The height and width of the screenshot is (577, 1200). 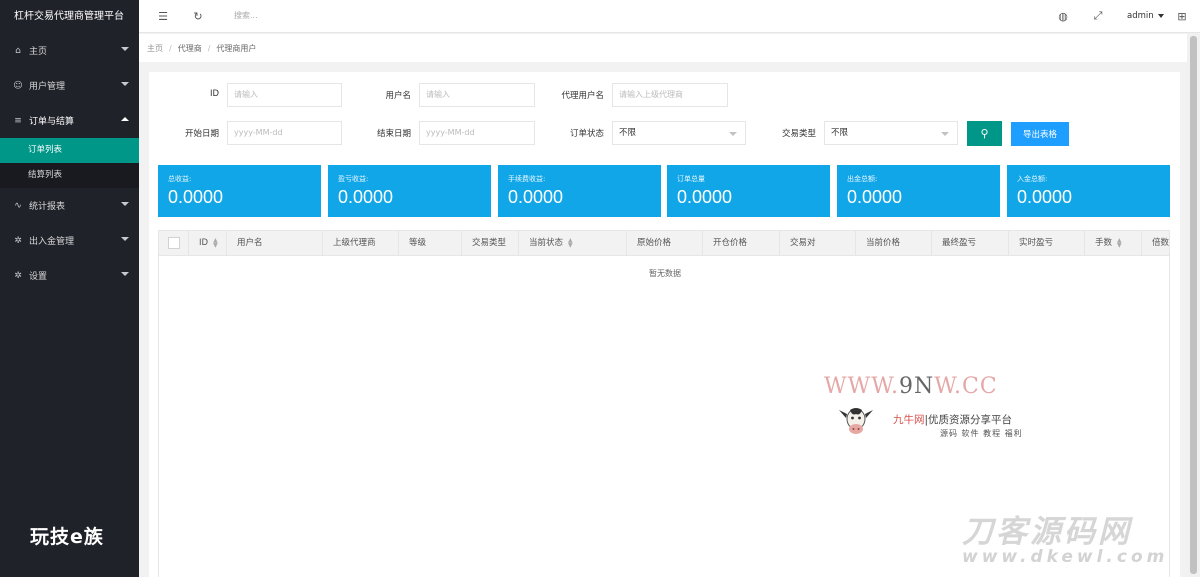 I want to click on sidebar-item-label: 订单与结算, so click(x=52, y=122).